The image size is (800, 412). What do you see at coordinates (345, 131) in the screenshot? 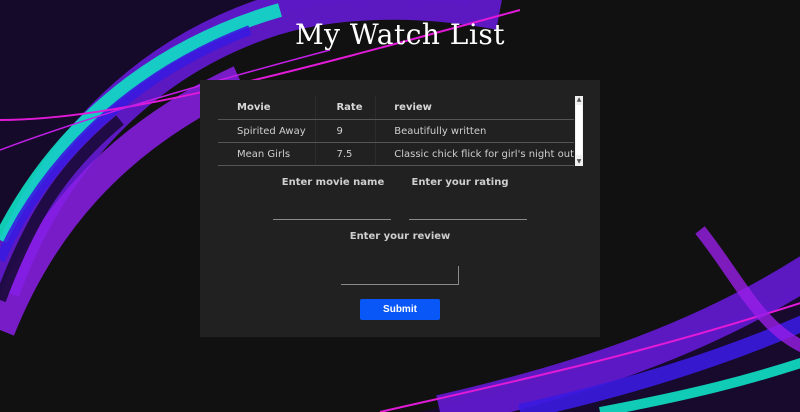
I see `rate-cell: 9` at bounding box center [345, 131].